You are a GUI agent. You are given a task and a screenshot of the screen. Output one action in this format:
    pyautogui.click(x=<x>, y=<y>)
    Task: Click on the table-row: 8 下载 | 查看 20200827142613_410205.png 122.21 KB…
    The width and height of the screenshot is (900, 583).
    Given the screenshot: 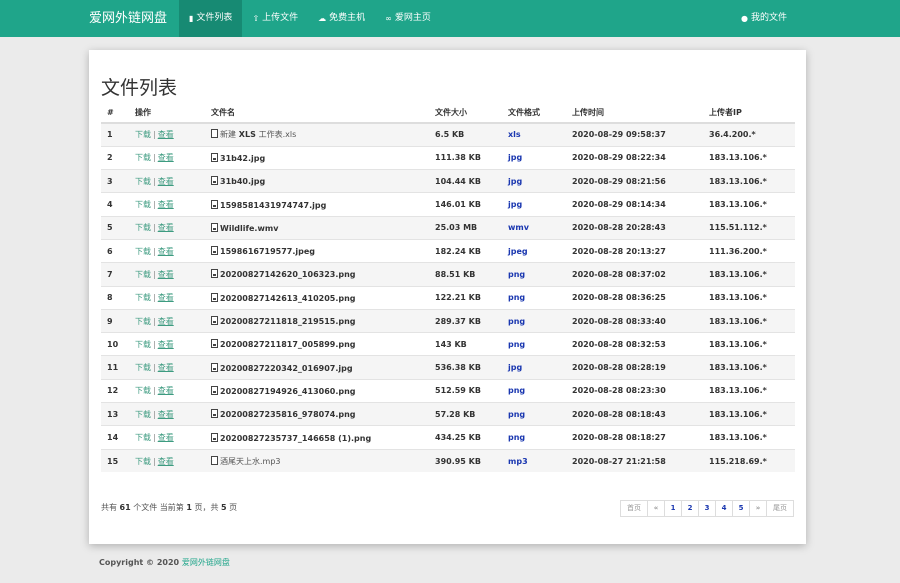 What is the action you would take?
    pyautogui.click(x=448, y=297)
    